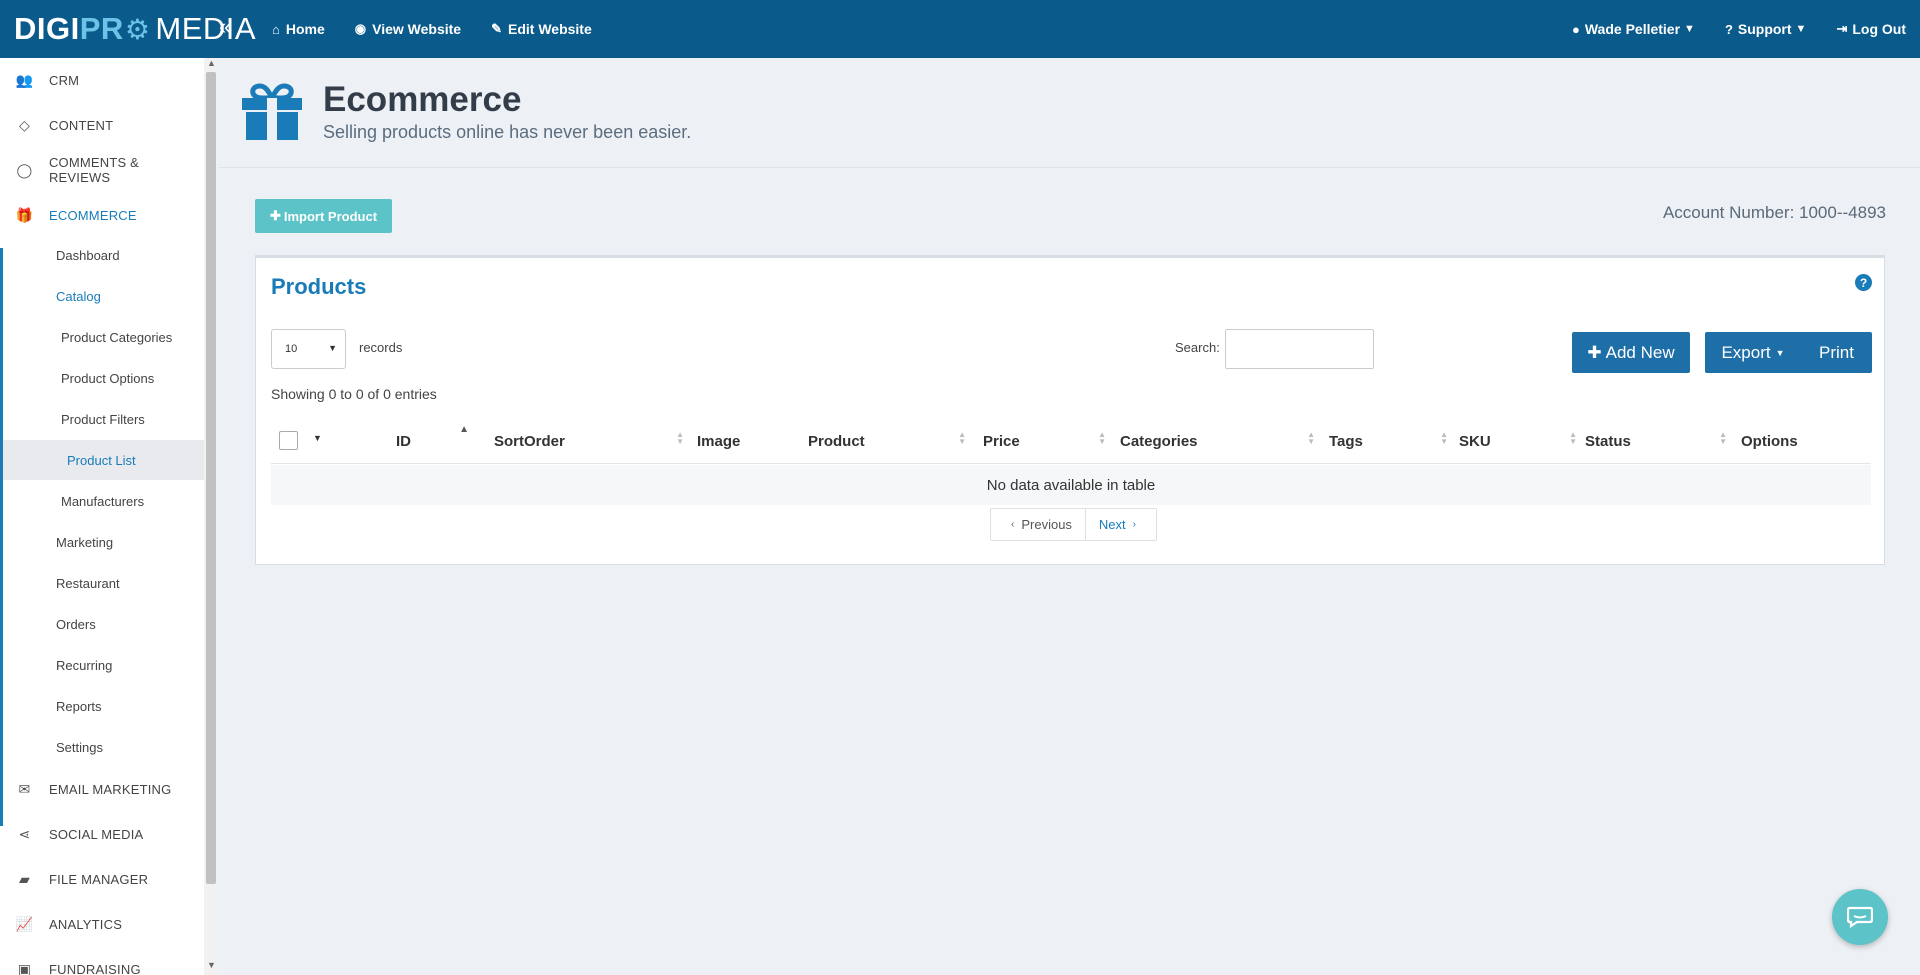 The height and width of the screenshot is (975, 1920). Describe the element at coordinates (1640, 352) in the screenshot. I see `add-new-label: Add New` at that location.